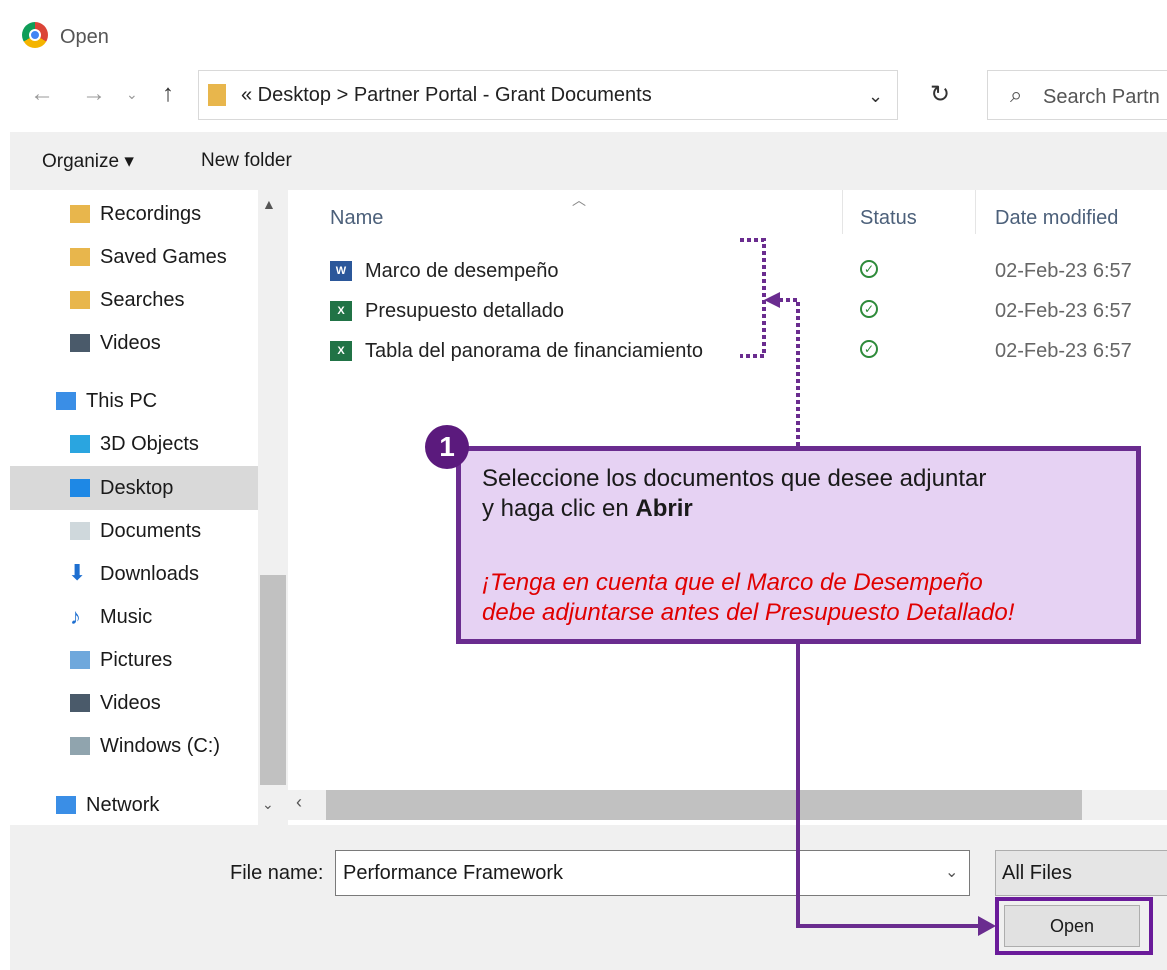  What do you see at coordinates (734, 509) in the screenshot?
I see `callout-line2: y haga clic en Abrir` at bounding box center [734, 509].